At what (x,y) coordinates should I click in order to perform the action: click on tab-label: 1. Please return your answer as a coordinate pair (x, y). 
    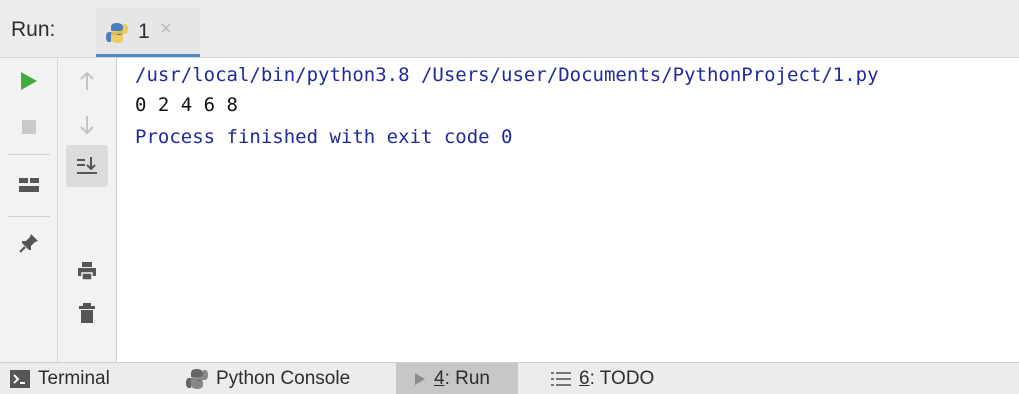
    Looking at the image, I should click on (144, 31).